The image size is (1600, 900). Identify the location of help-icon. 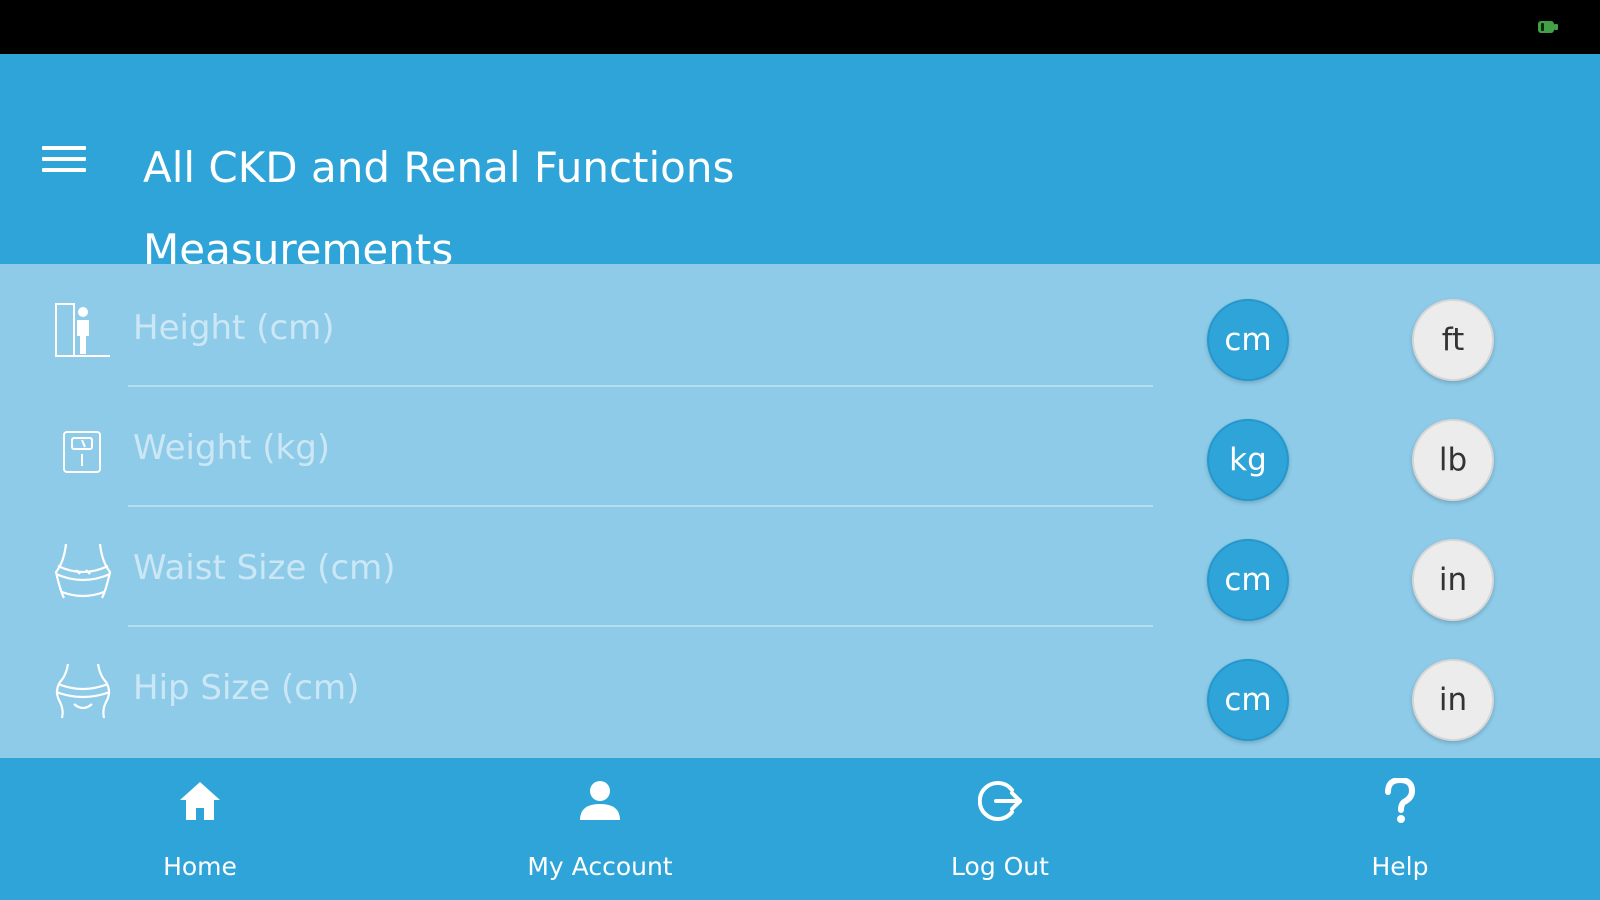
(1400, 800).